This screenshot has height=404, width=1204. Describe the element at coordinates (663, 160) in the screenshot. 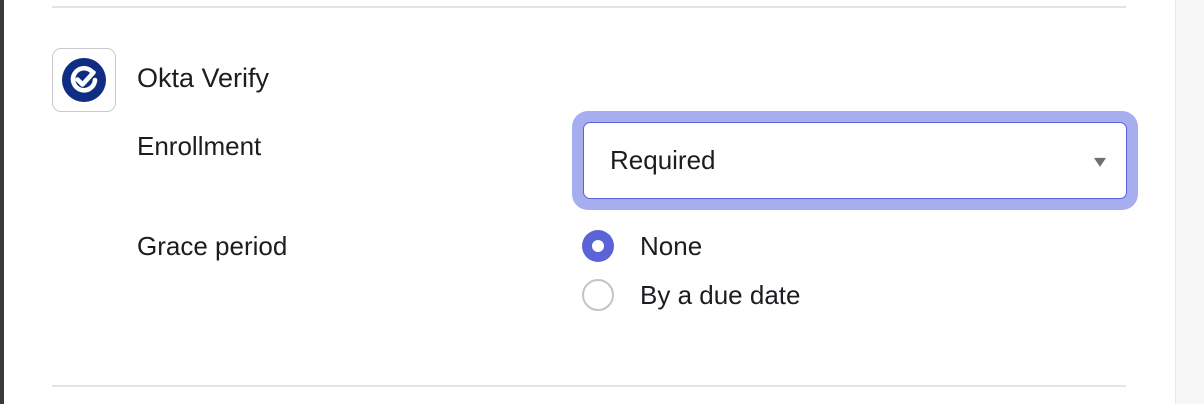

I see `enrollment-select-value: Required` at that location.